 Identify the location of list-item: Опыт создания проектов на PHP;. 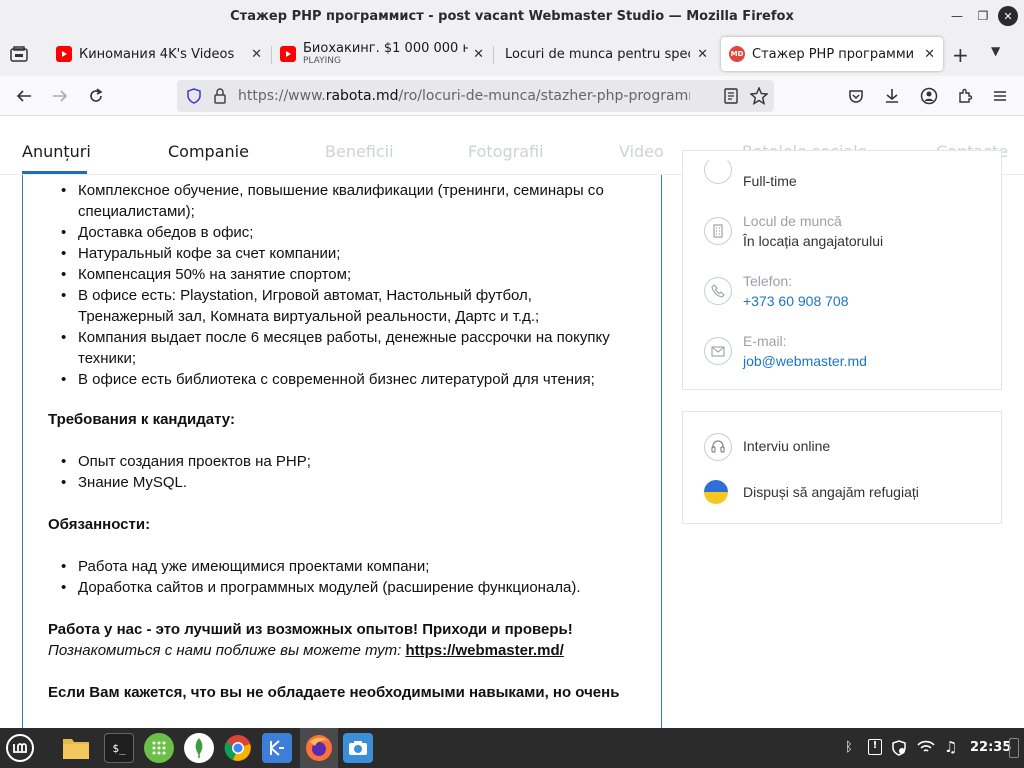
(342, 461).